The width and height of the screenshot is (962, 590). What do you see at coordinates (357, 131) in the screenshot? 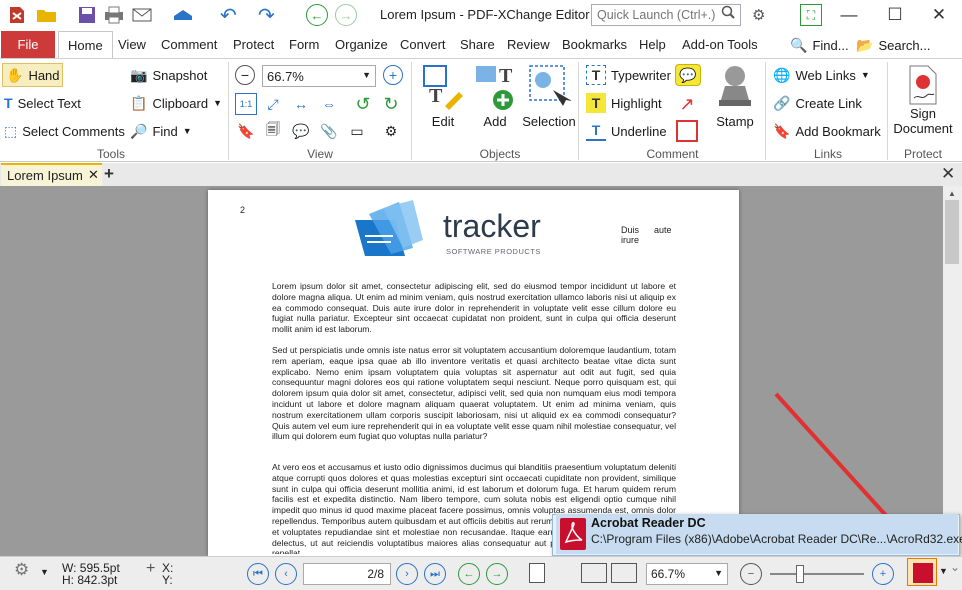
I see `page-thumbnails-icon: ▭` at bounding box center [357, 131].